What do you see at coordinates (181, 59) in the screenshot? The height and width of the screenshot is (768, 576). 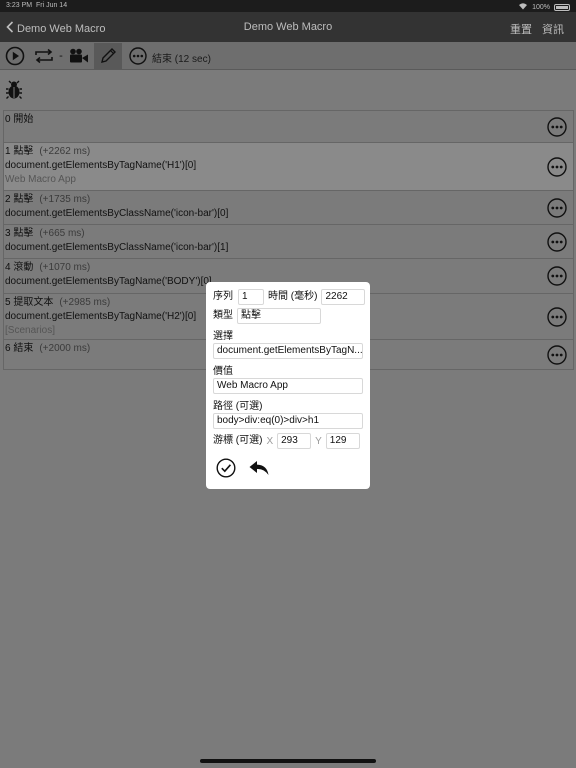 I see `run-status: 結束 (12 sec)` at bounding box center [181, 59].